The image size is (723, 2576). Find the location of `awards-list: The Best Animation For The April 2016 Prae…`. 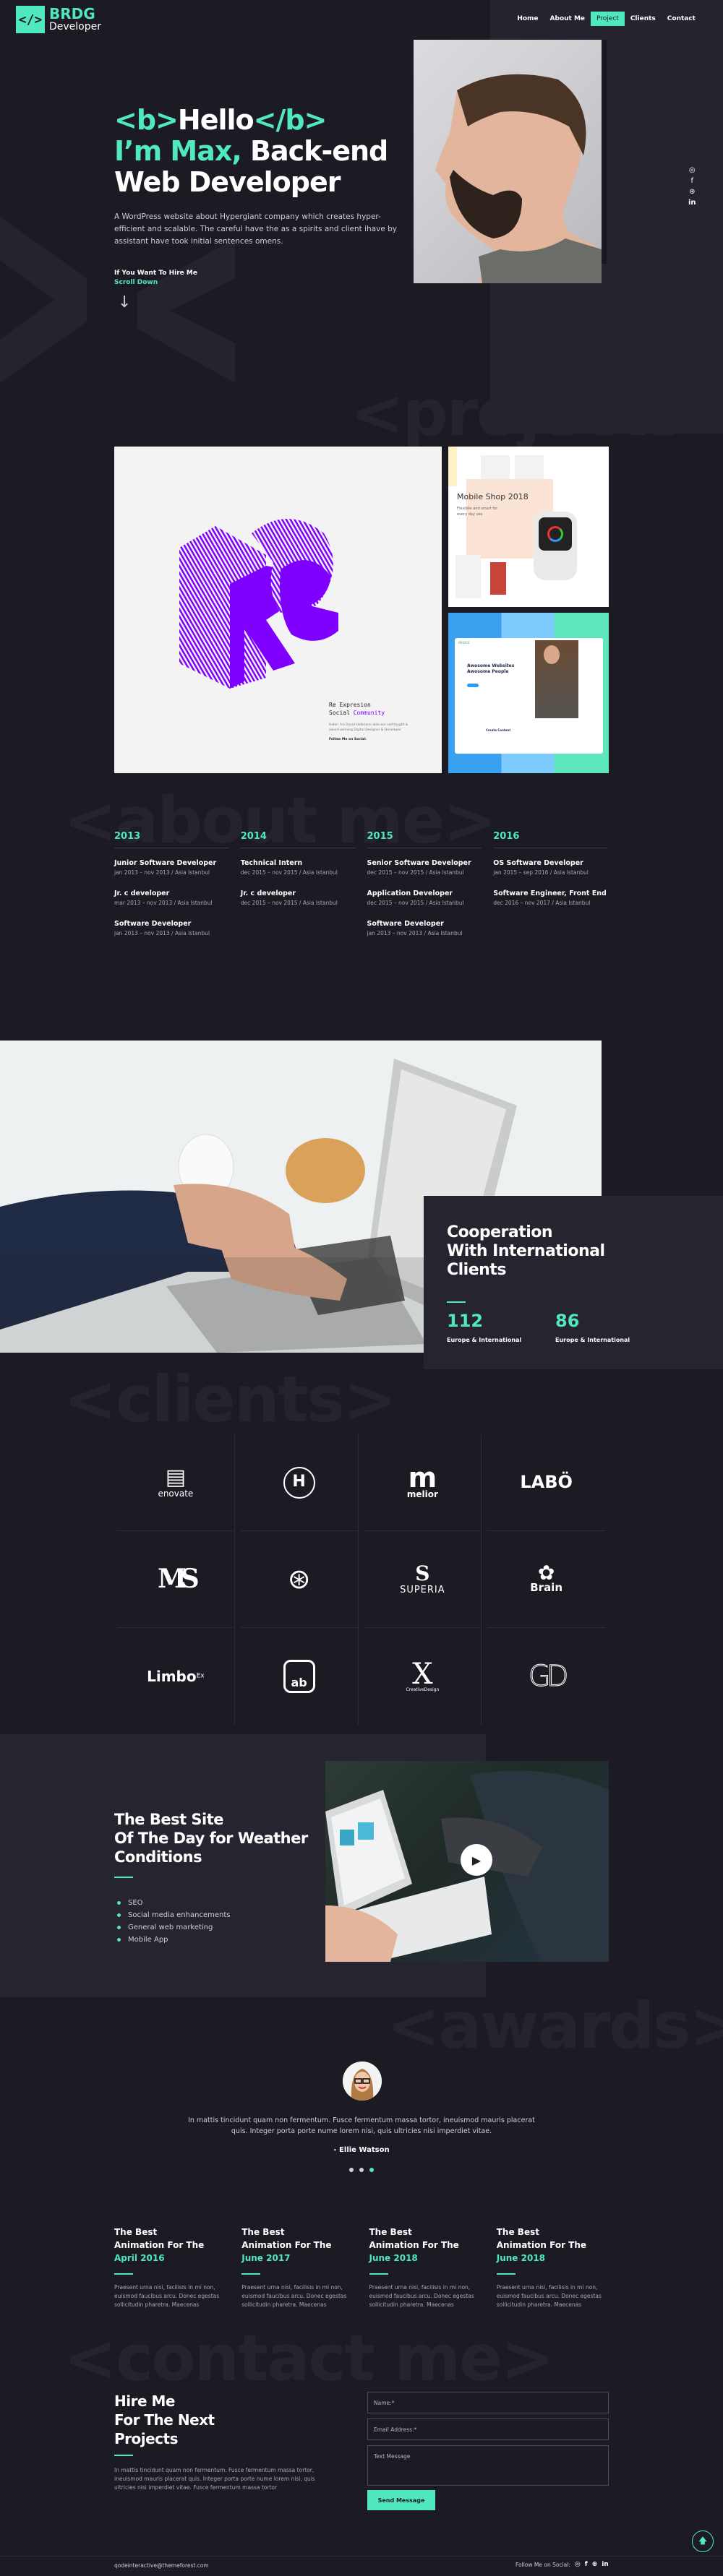

awards-list: The Best Animation For The April 2016 Prae… is located at coordinates (361, 2267).